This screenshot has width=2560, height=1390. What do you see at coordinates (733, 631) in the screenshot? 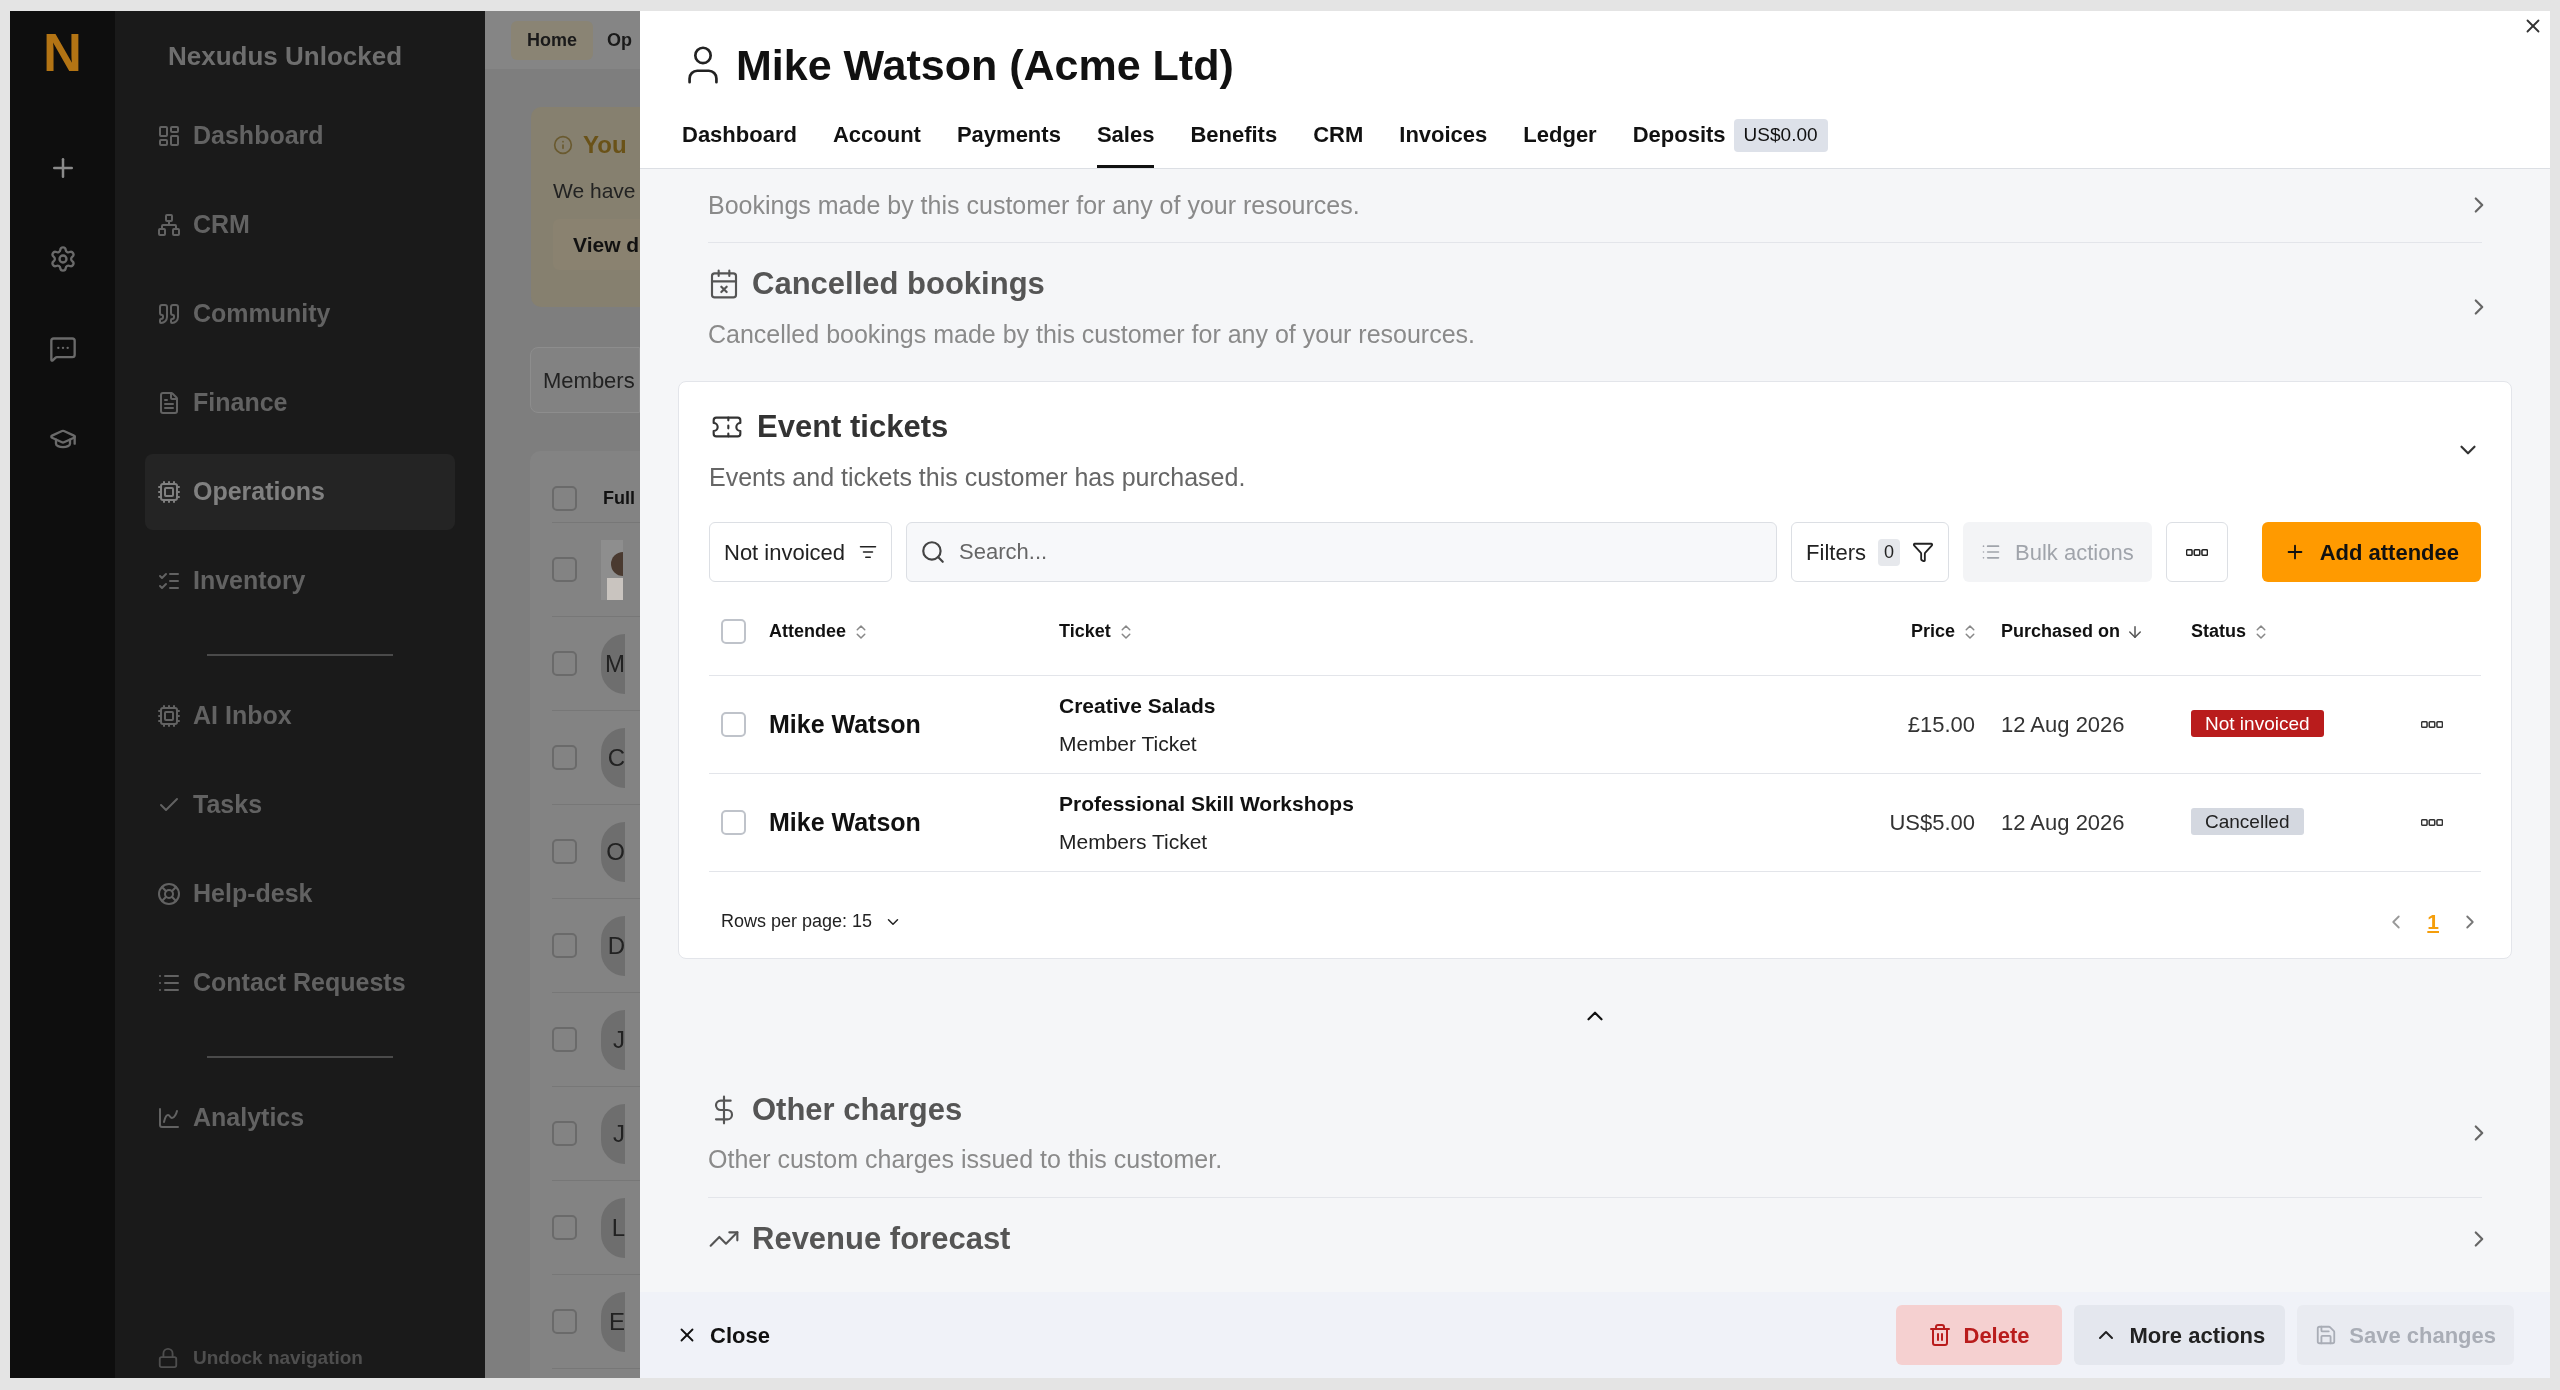
I see `select-all-checkbox` at bounding box center [733, 631].